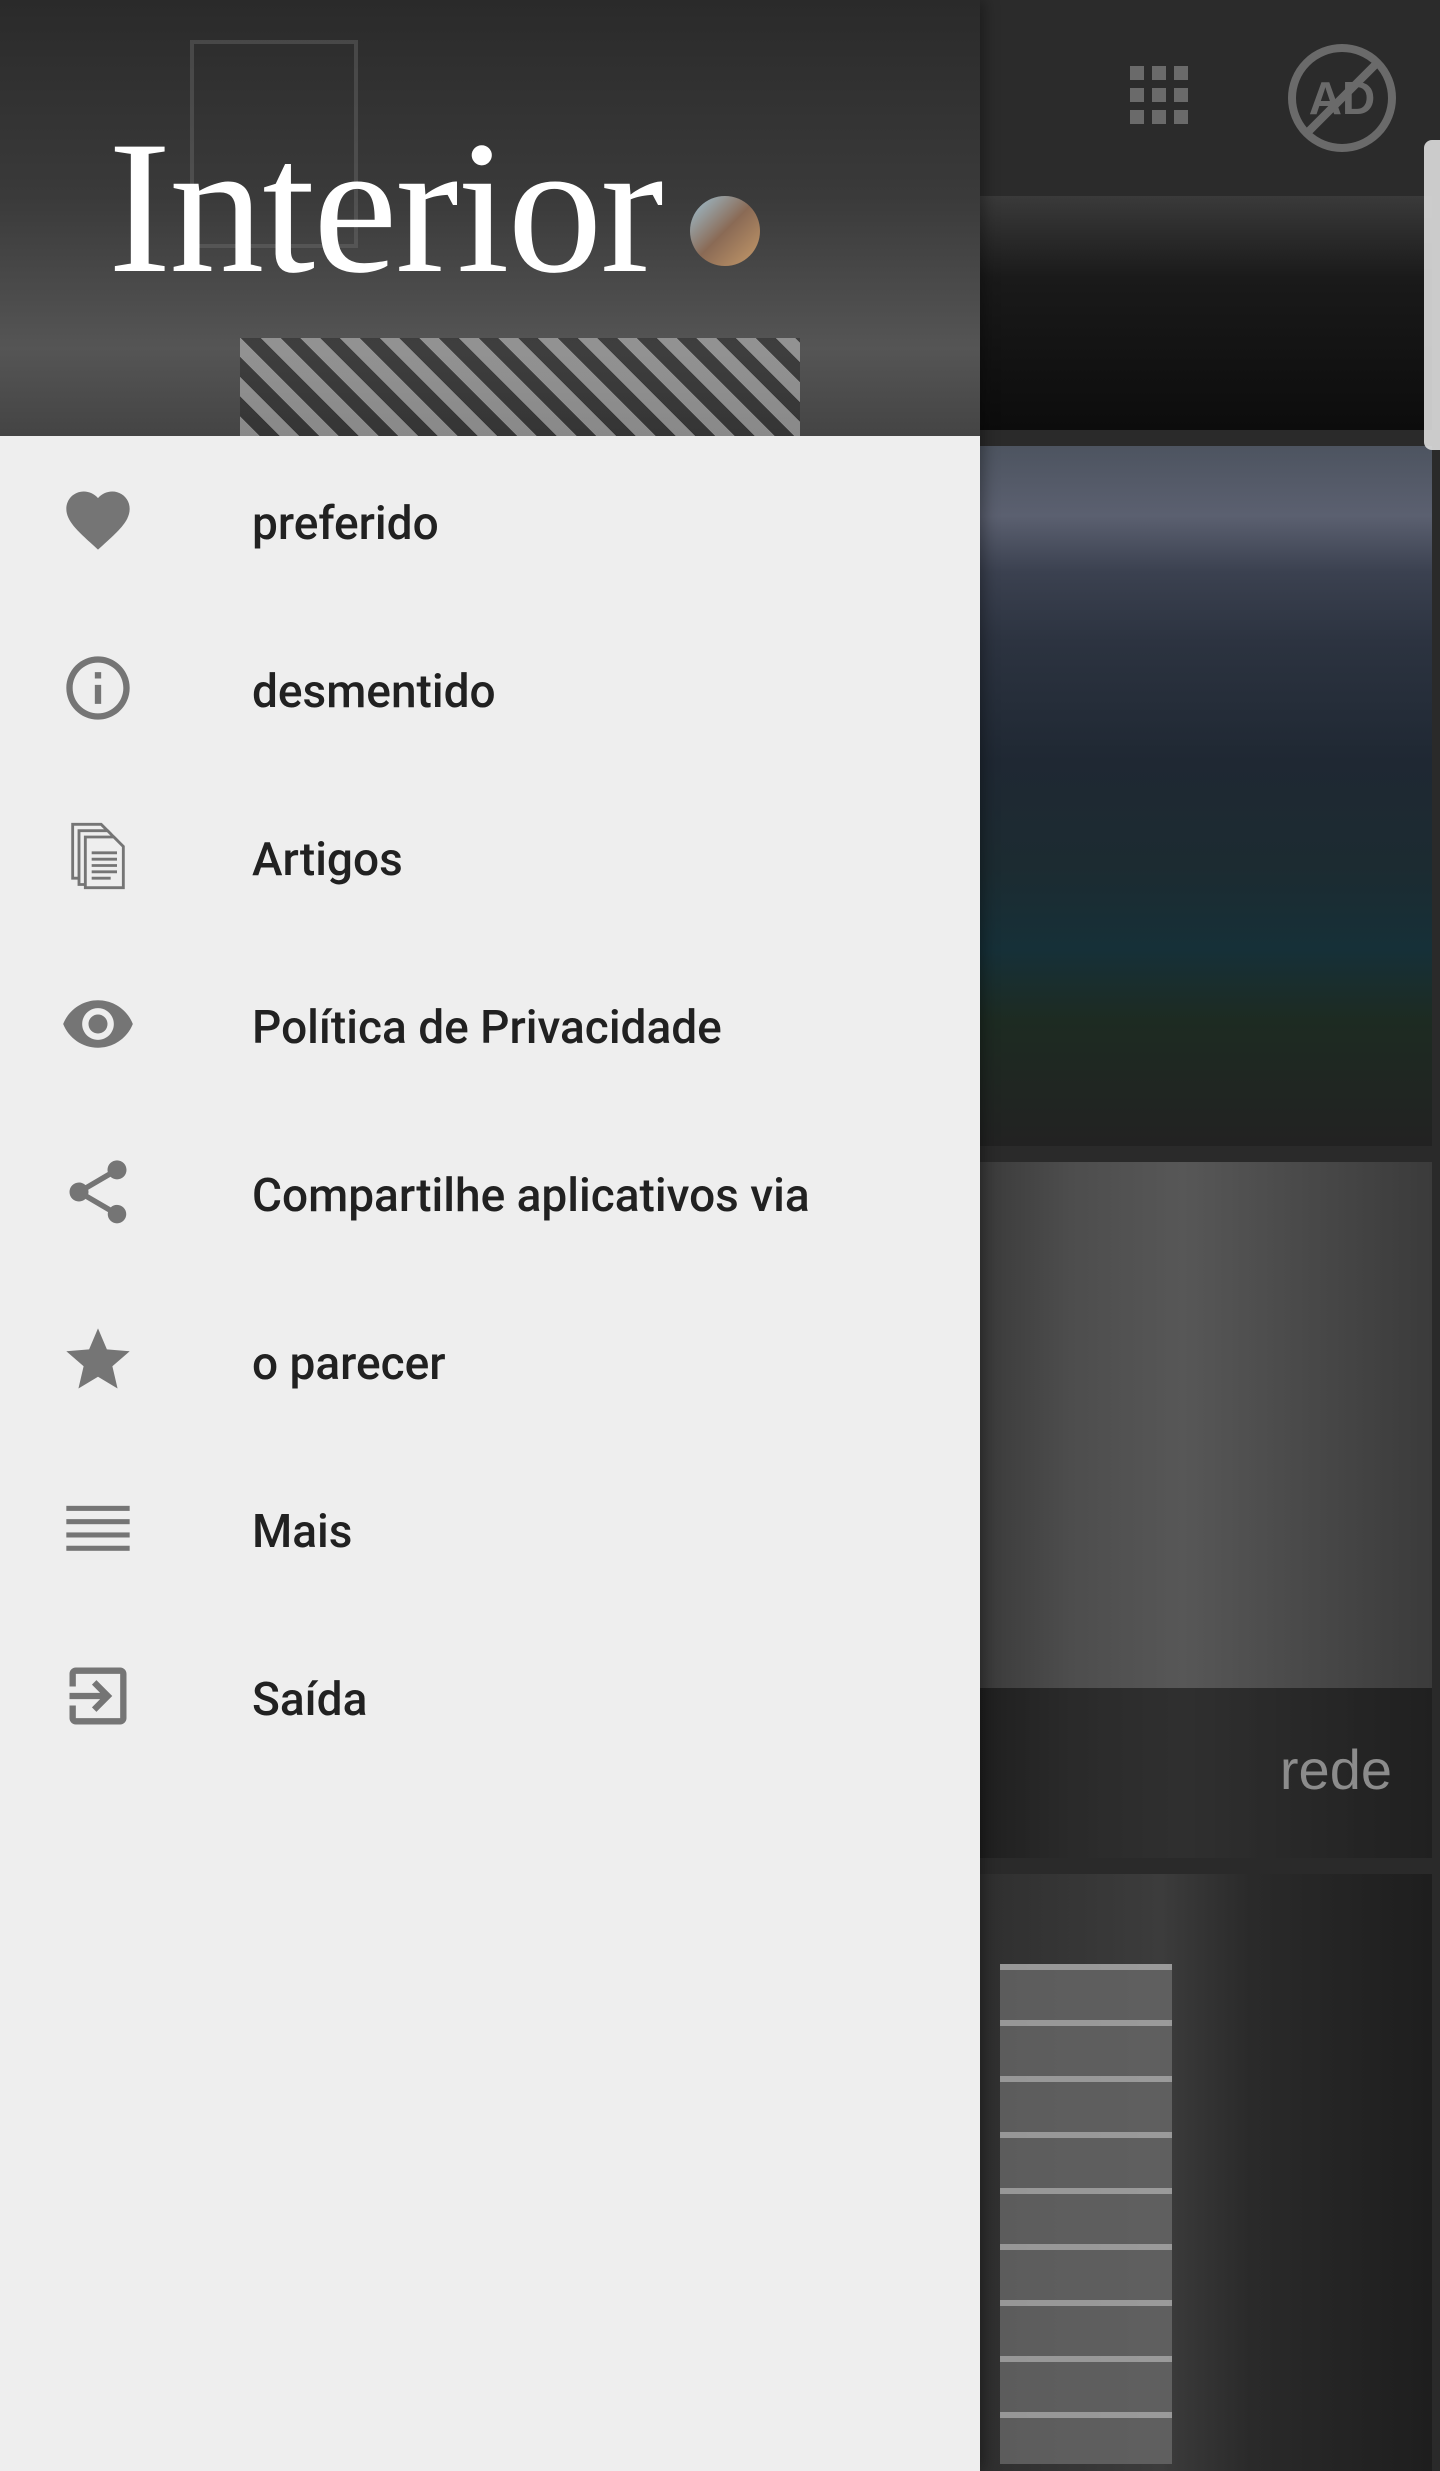 This screenshot has height=2471, width=1440. Describe the element at coordinates (374, 692) in the screenshot. I see `menu-label: desmentido` at that location.